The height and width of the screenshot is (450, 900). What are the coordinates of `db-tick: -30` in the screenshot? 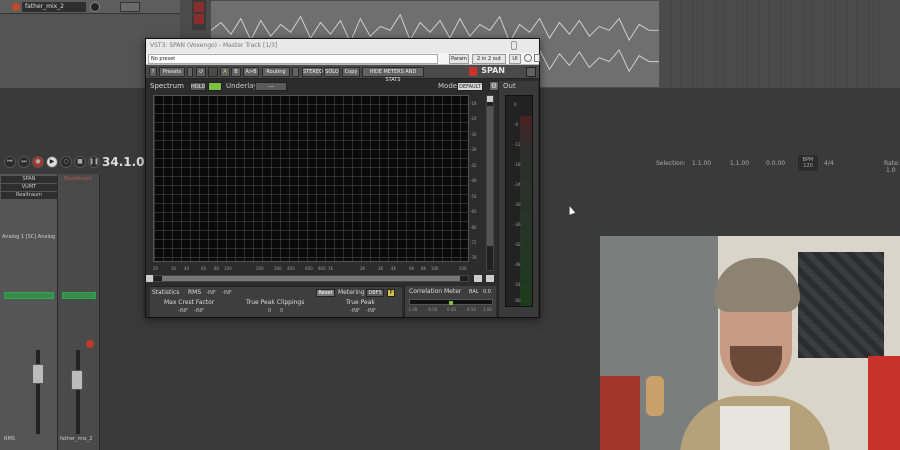 It's located at (473, 134).